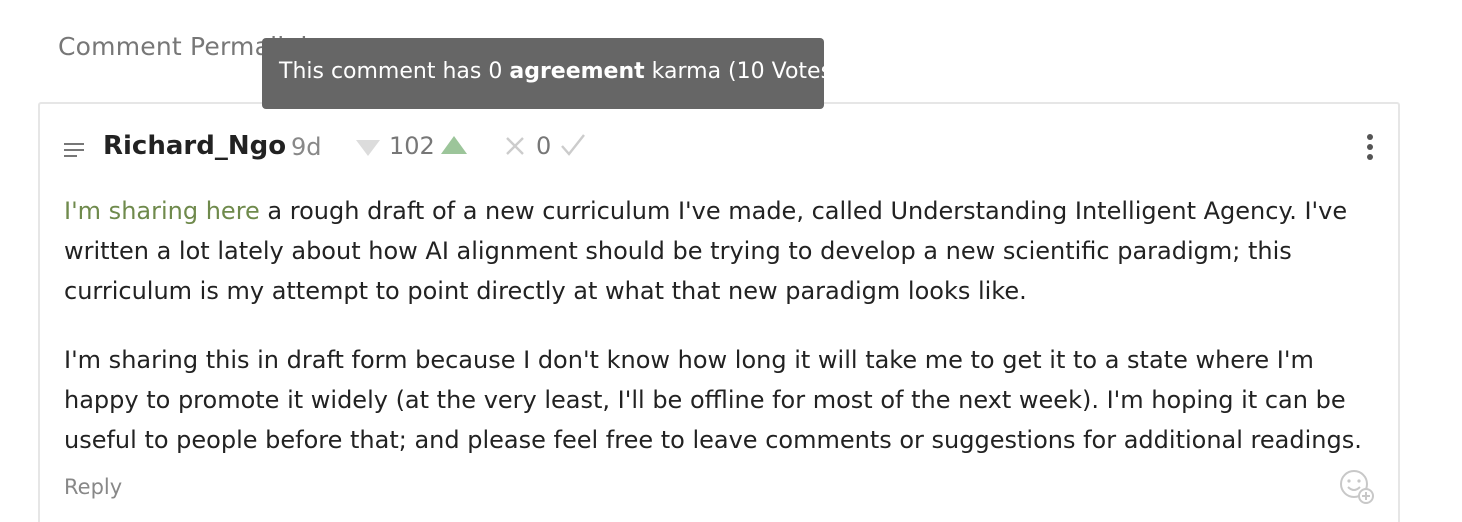 This screenshot has height=522, width=1462. What do you see at coordinates (412, 146) in the screenshot?
I see `karma-score: 102` at bounding box center [412, 146].